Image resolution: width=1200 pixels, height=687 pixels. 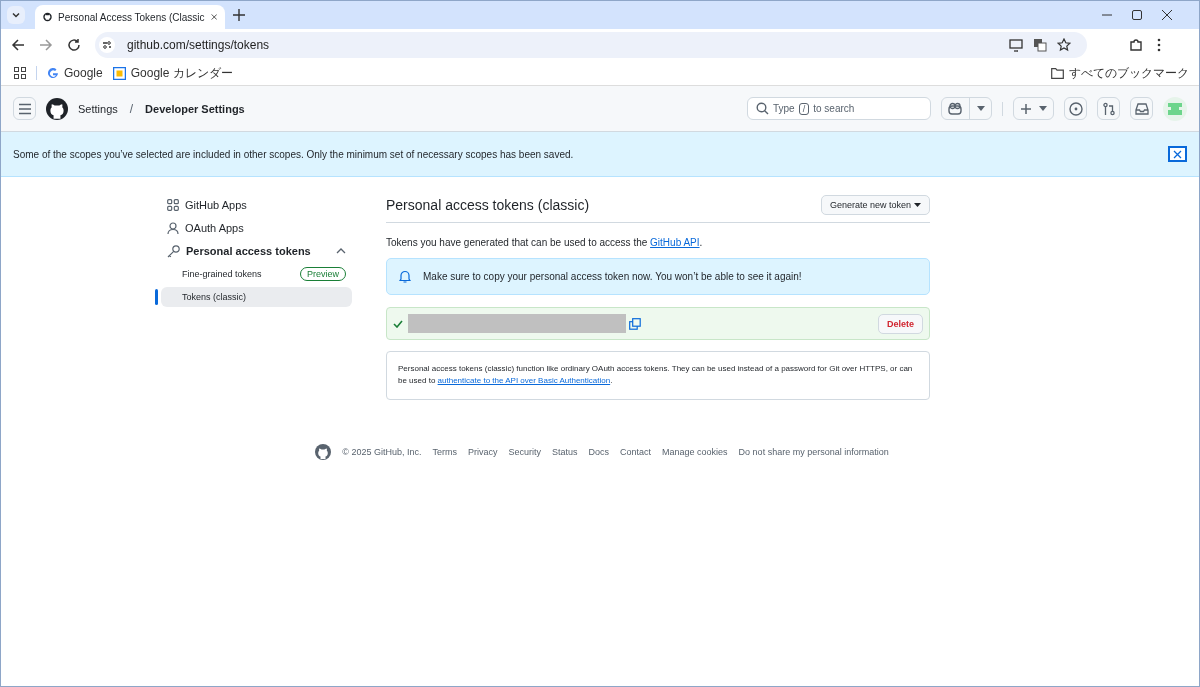 I want to click on page-title: Personal access tokens (classic), so click(x=488, y=205).